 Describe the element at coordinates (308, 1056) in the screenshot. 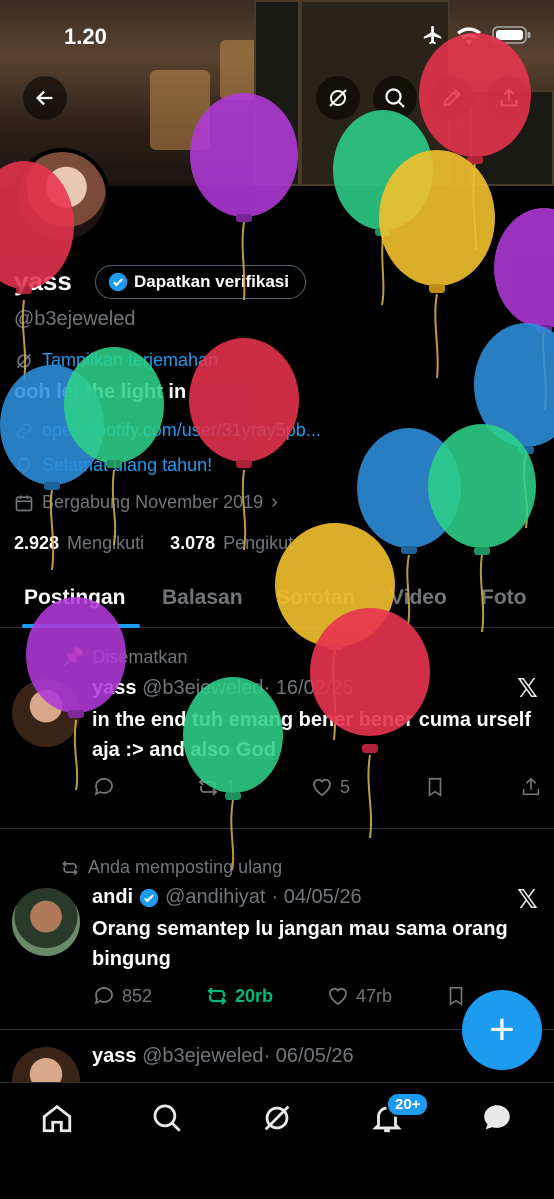

I see `post-date: · 06/05/26` at that location.